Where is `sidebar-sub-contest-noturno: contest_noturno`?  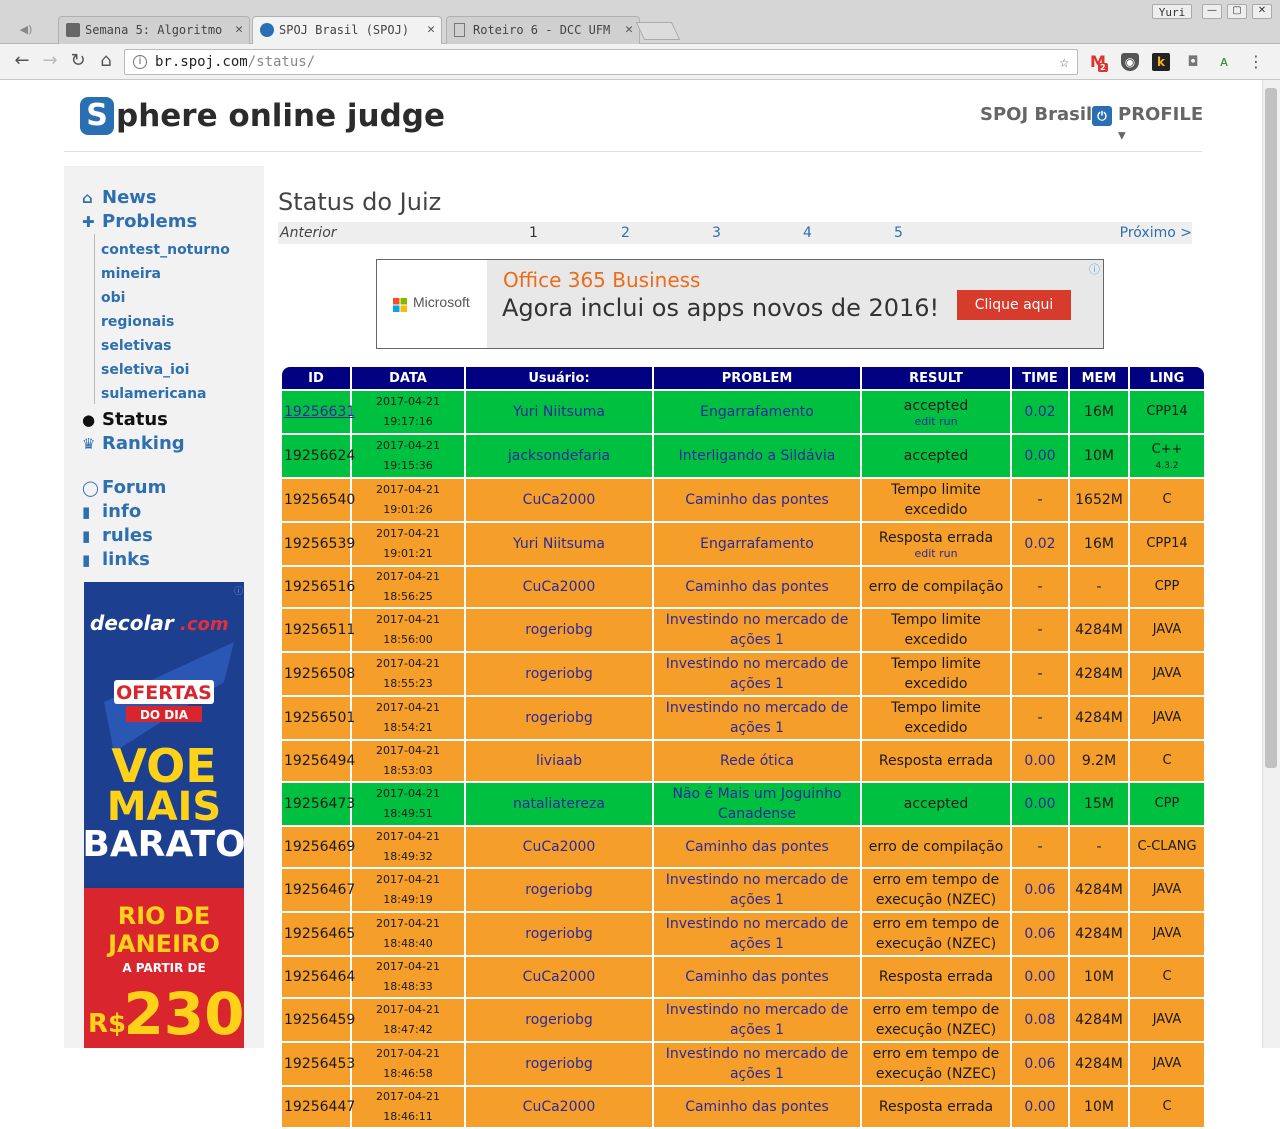
sidebar-sub-contest-noturno: contest_noturno is located at coordinates (165, 250).